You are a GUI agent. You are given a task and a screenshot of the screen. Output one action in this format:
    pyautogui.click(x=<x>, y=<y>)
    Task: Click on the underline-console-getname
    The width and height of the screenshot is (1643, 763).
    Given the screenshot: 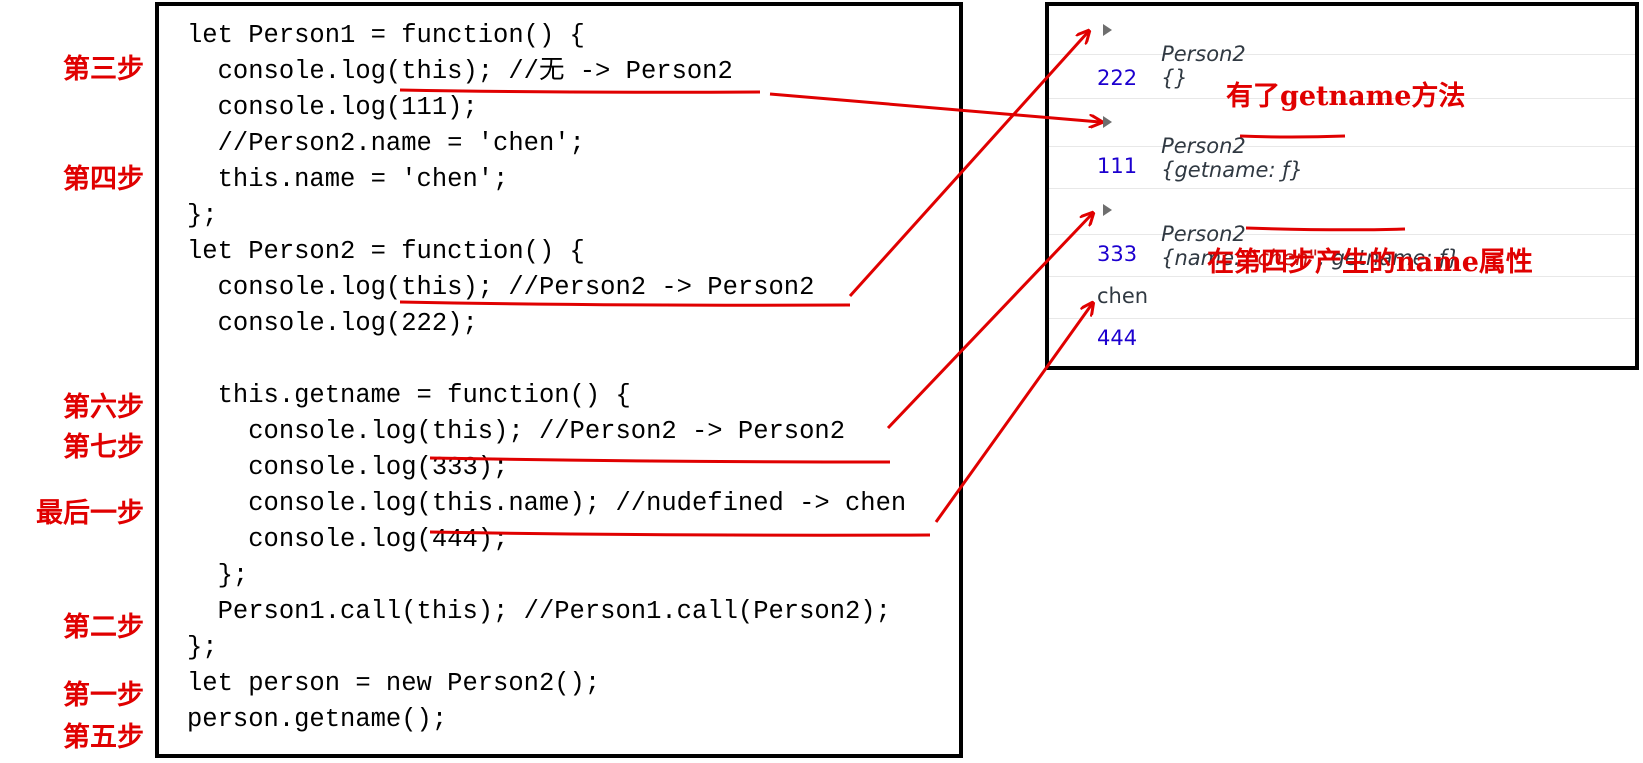 What is the action you would take?
    pyautogui.click(x=1292, y=136)
    